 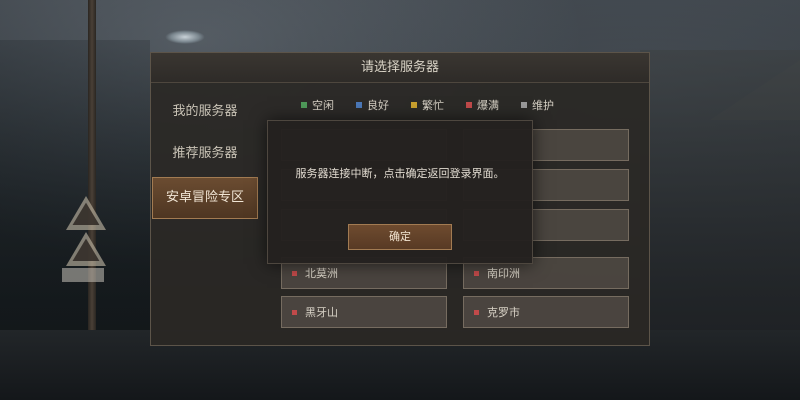 I want to click on legend-idle: 空闲, so click(x=317, y=105).